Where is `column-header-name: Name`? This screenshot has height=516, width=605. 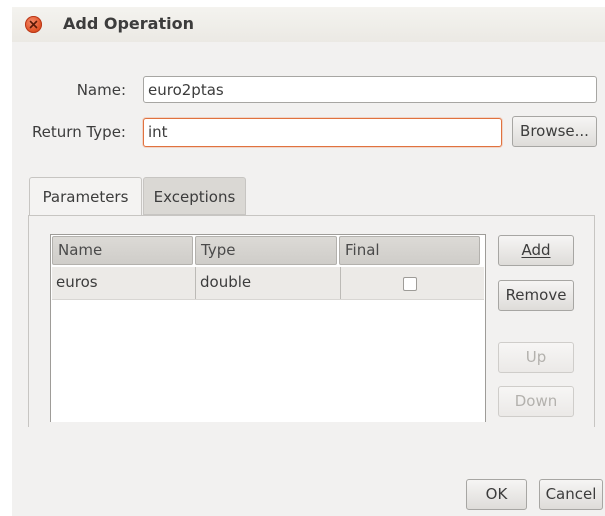
column-header-name: Name is located at coordinates (122, 250).